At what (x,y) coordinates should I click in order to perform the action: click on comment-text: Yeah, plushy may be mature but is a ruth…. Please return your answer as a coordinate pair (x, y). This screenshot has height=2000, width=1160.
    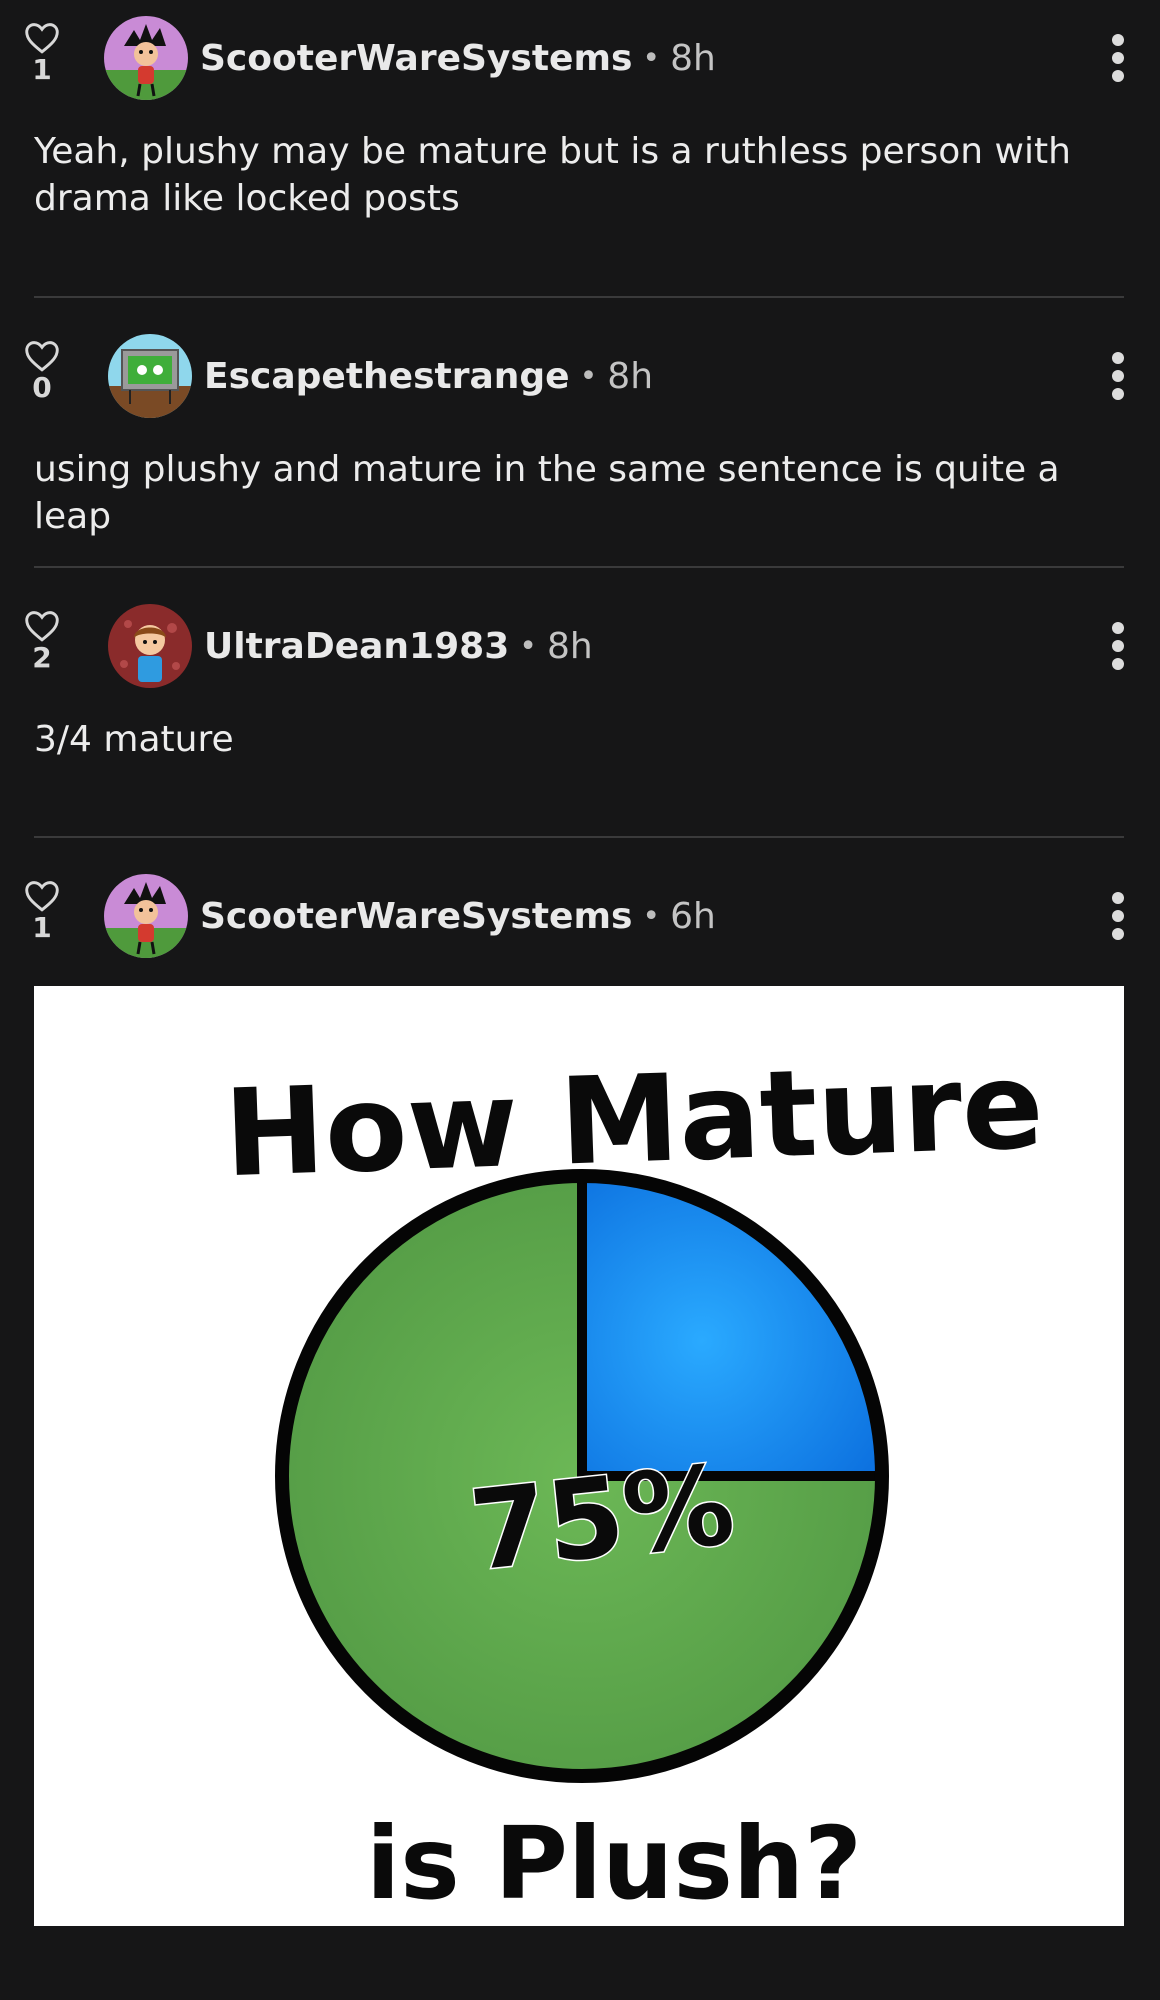
    Looking at the image, I should click on (552, 175).